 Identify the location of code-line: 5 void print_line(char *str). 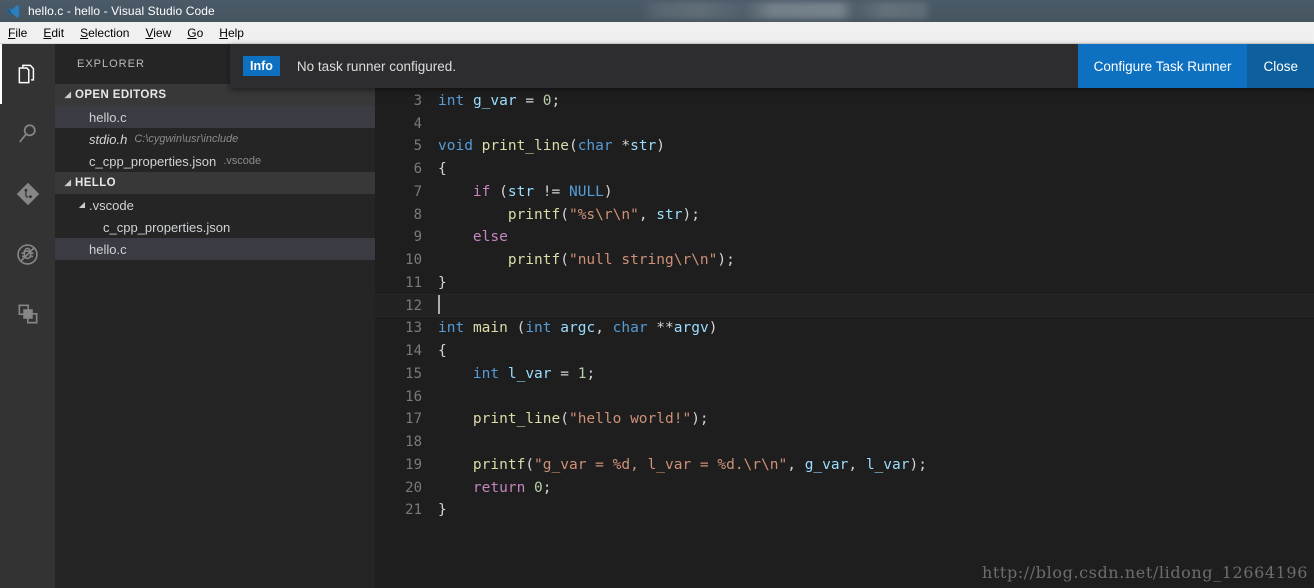
(844, 146).